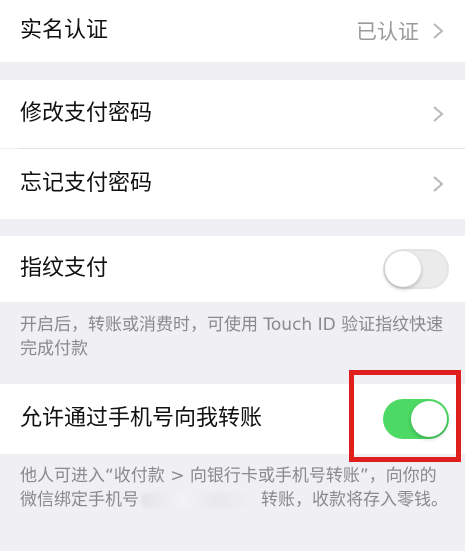  I want to click on redacted-phone-number, so click(200, 500).